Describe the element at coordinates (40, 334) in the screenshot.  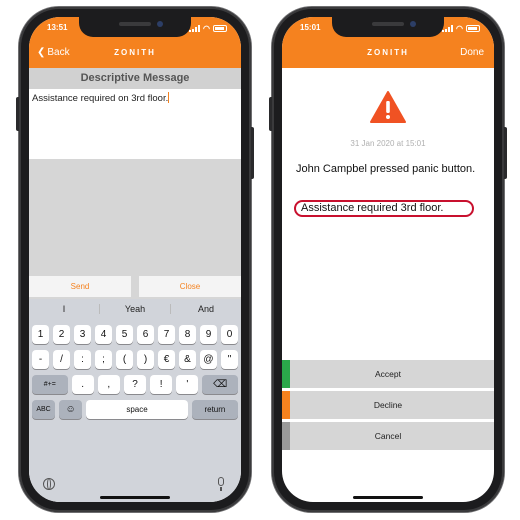
I see `key: 1` at that location.